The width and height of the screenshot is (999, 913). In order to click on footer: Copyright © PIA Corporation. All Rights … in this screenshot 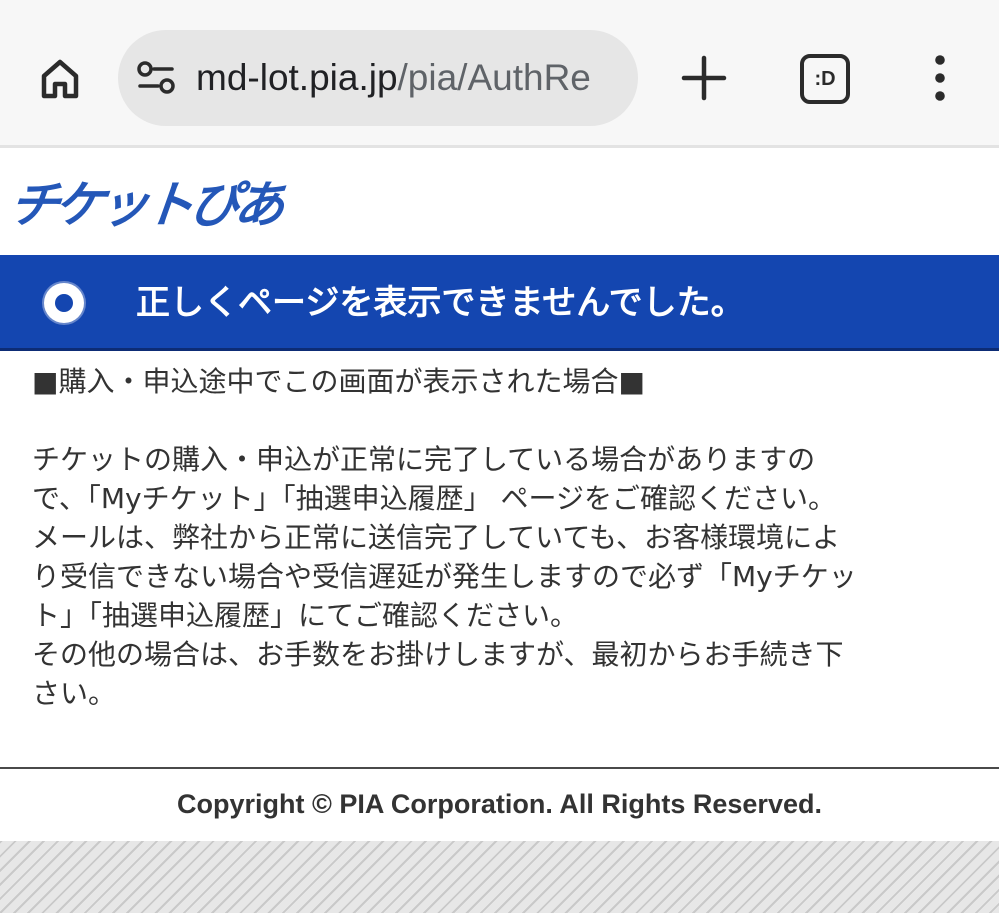, I will do `click(499, 805)`.